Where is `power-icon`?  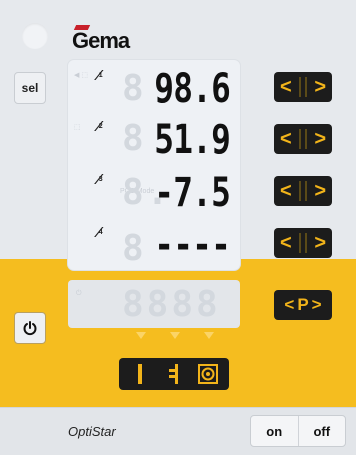
power-icon is located at coordinates (30, 328).